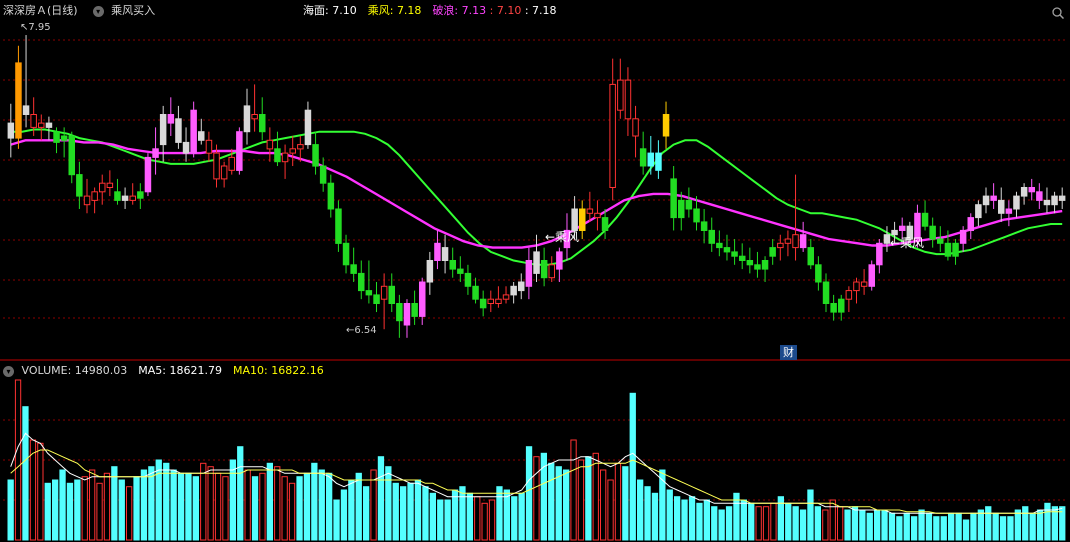 The width and height of the screenshot is (1070, 542). I want to click on haimian-value: 7.10, so click(344, 10).